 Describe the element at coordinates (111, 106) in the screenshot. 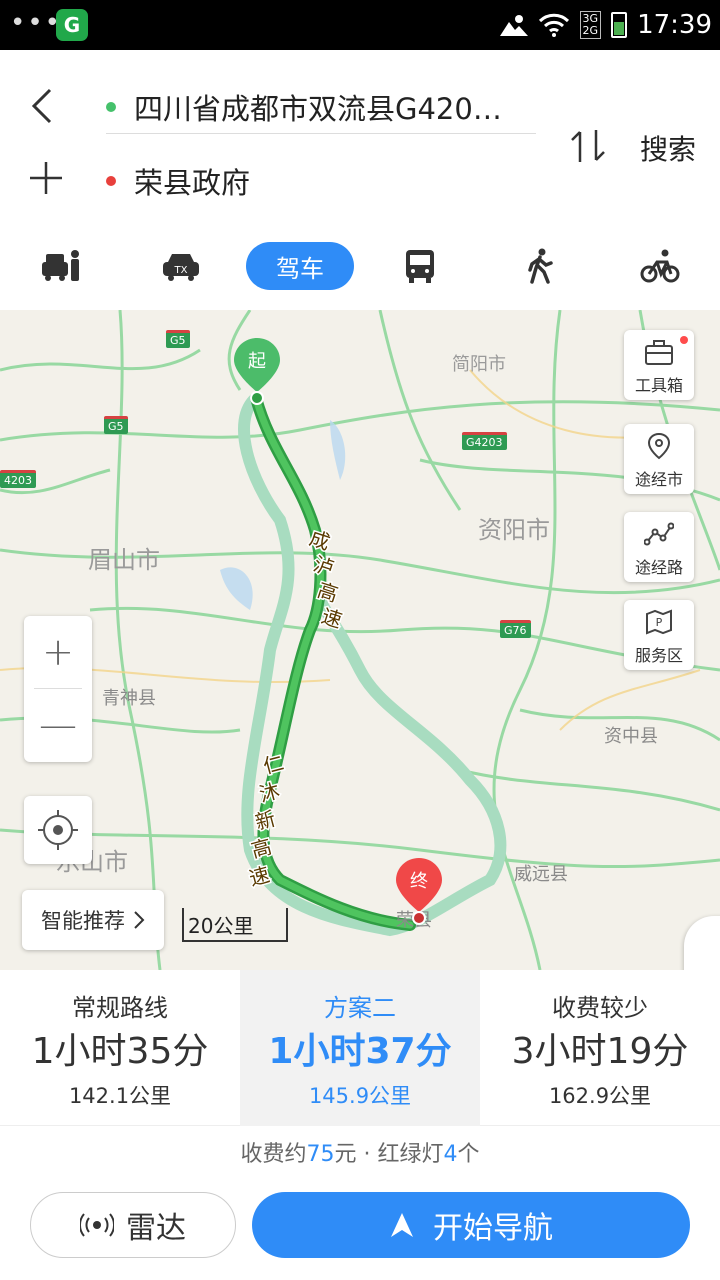

I see `start-dot-icon` at that location.